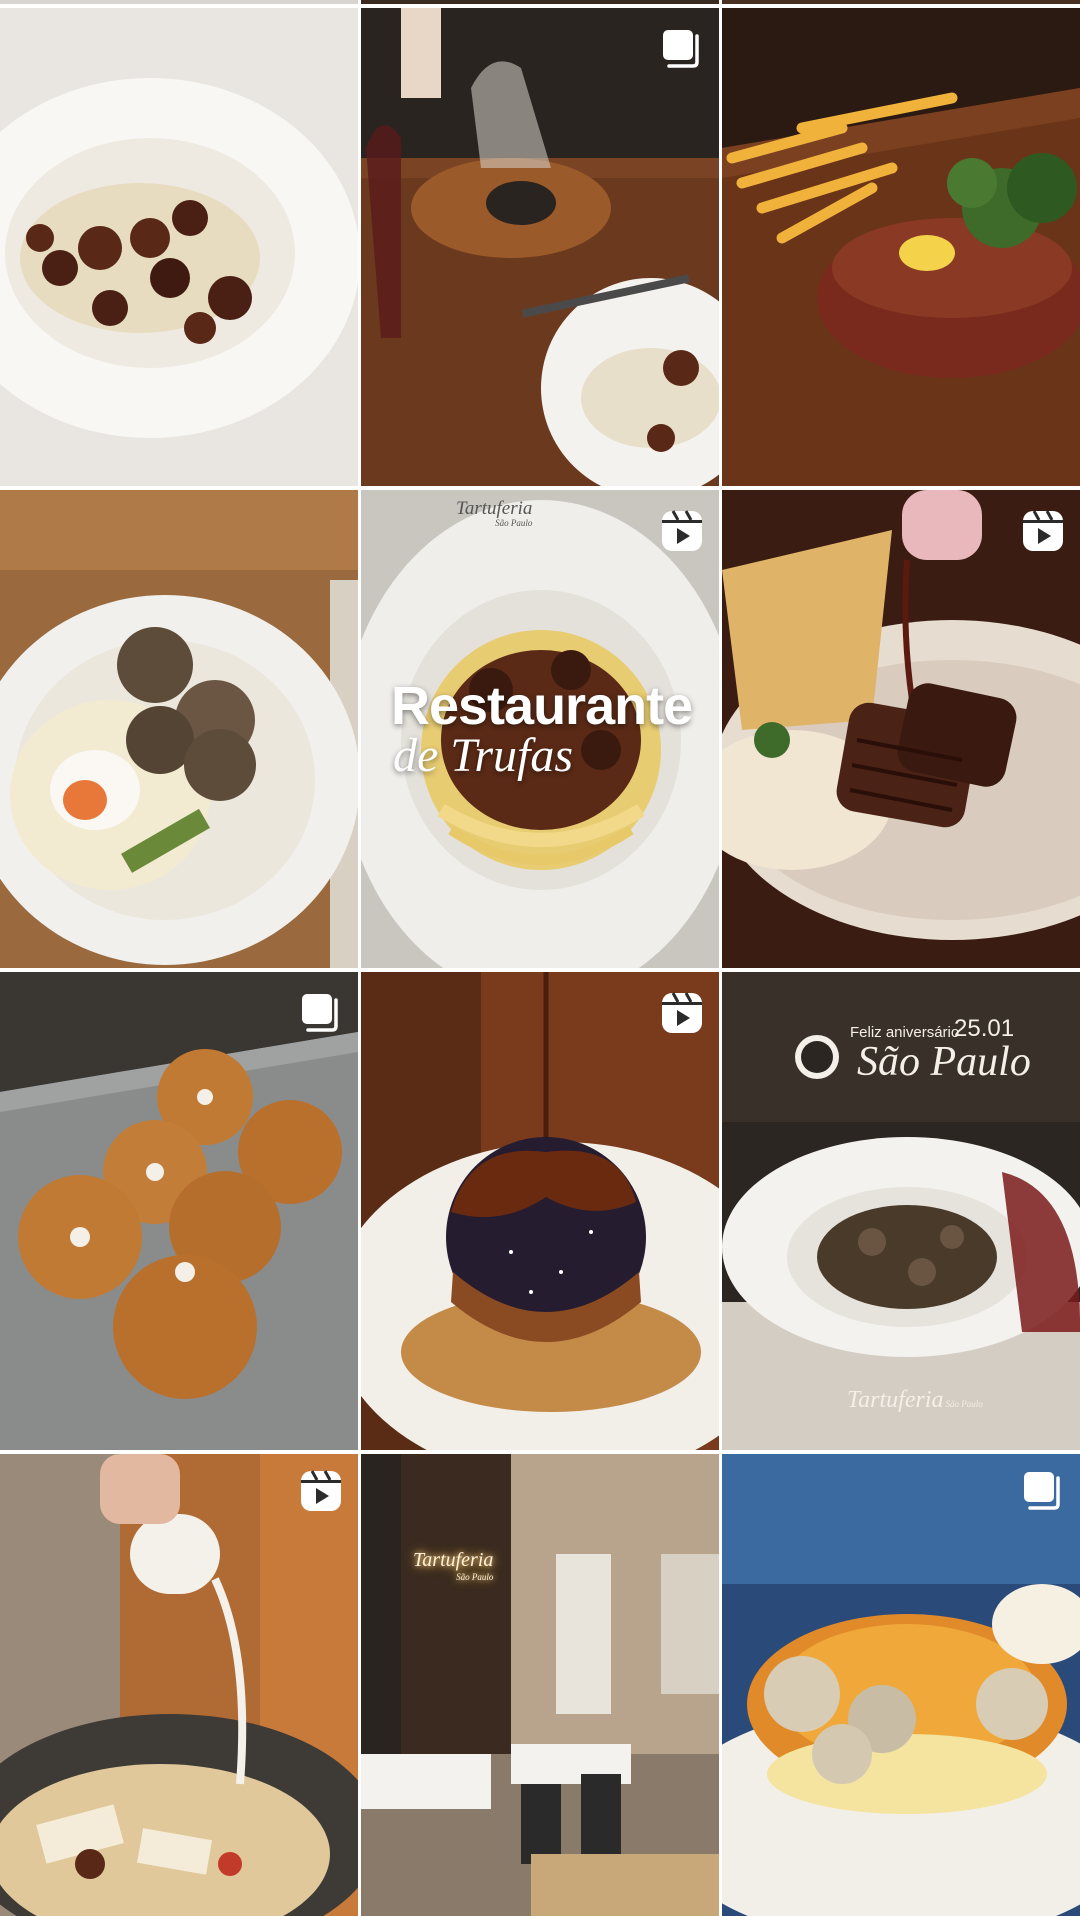  I want to click on neon-city: São Paulo, so click(475, 1577).